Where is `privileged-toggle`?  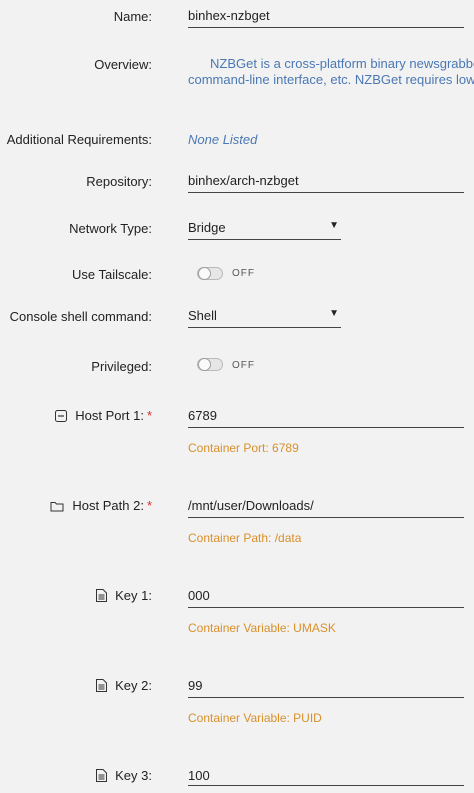 privileged-toggle is located at coordinates (210, 364).